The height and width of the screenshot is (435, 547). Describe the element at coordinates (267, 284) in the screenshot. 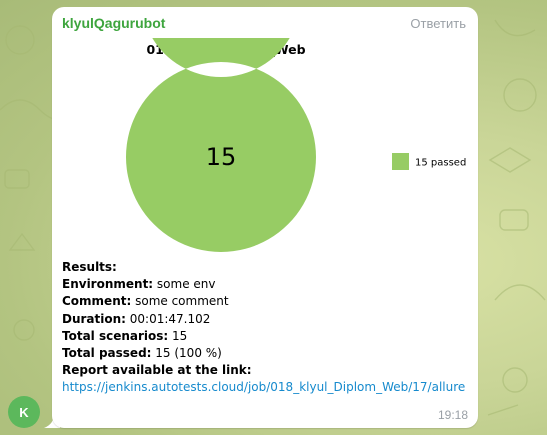

I see `environment-row: Environment: some env` at that location.